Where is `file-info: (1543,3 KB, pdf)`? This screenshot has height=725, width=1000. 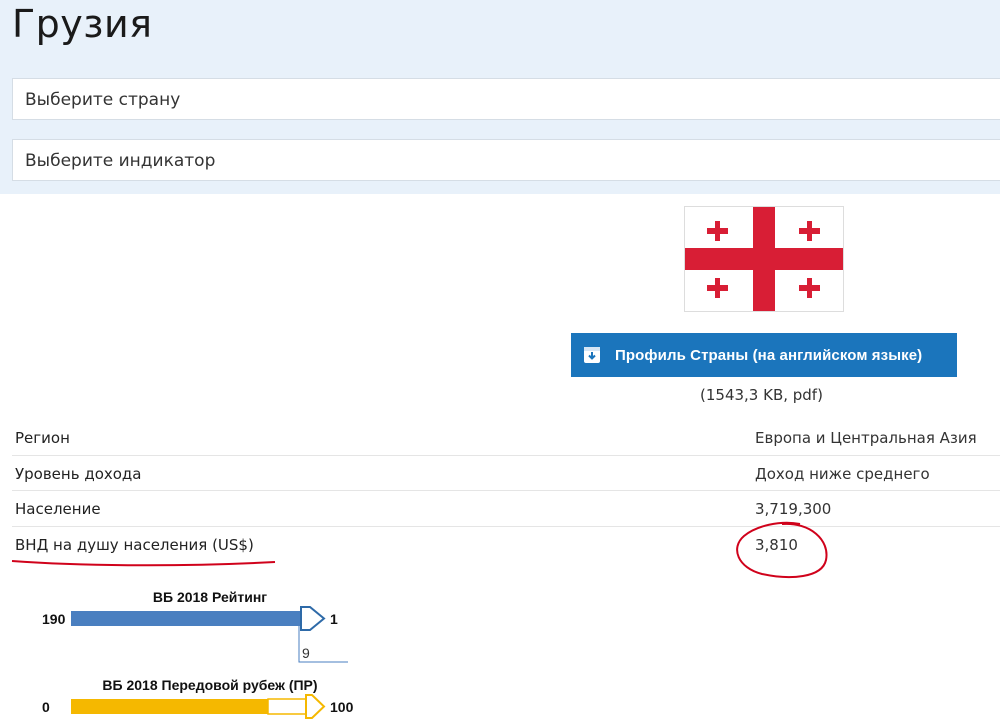
file-info: (1543,3 KB, pdf) is located at coordinates (761, 395).